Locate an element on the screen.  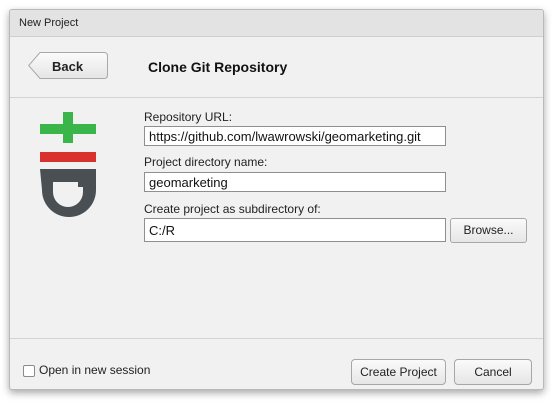
open-new-session-checkbox is located at coordinates (29, 371).